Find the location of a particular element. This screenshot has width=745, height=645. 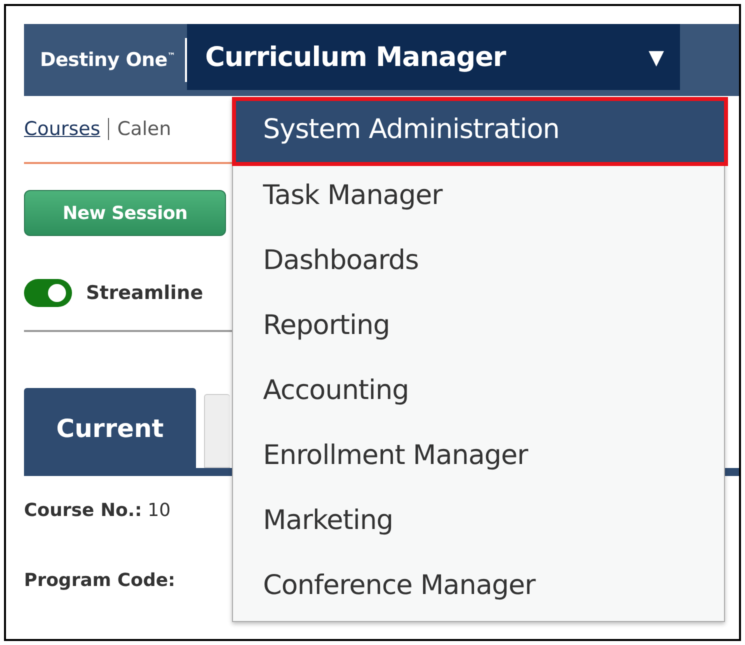

menu-item: Task Manager is located at coordinates (478, 198).